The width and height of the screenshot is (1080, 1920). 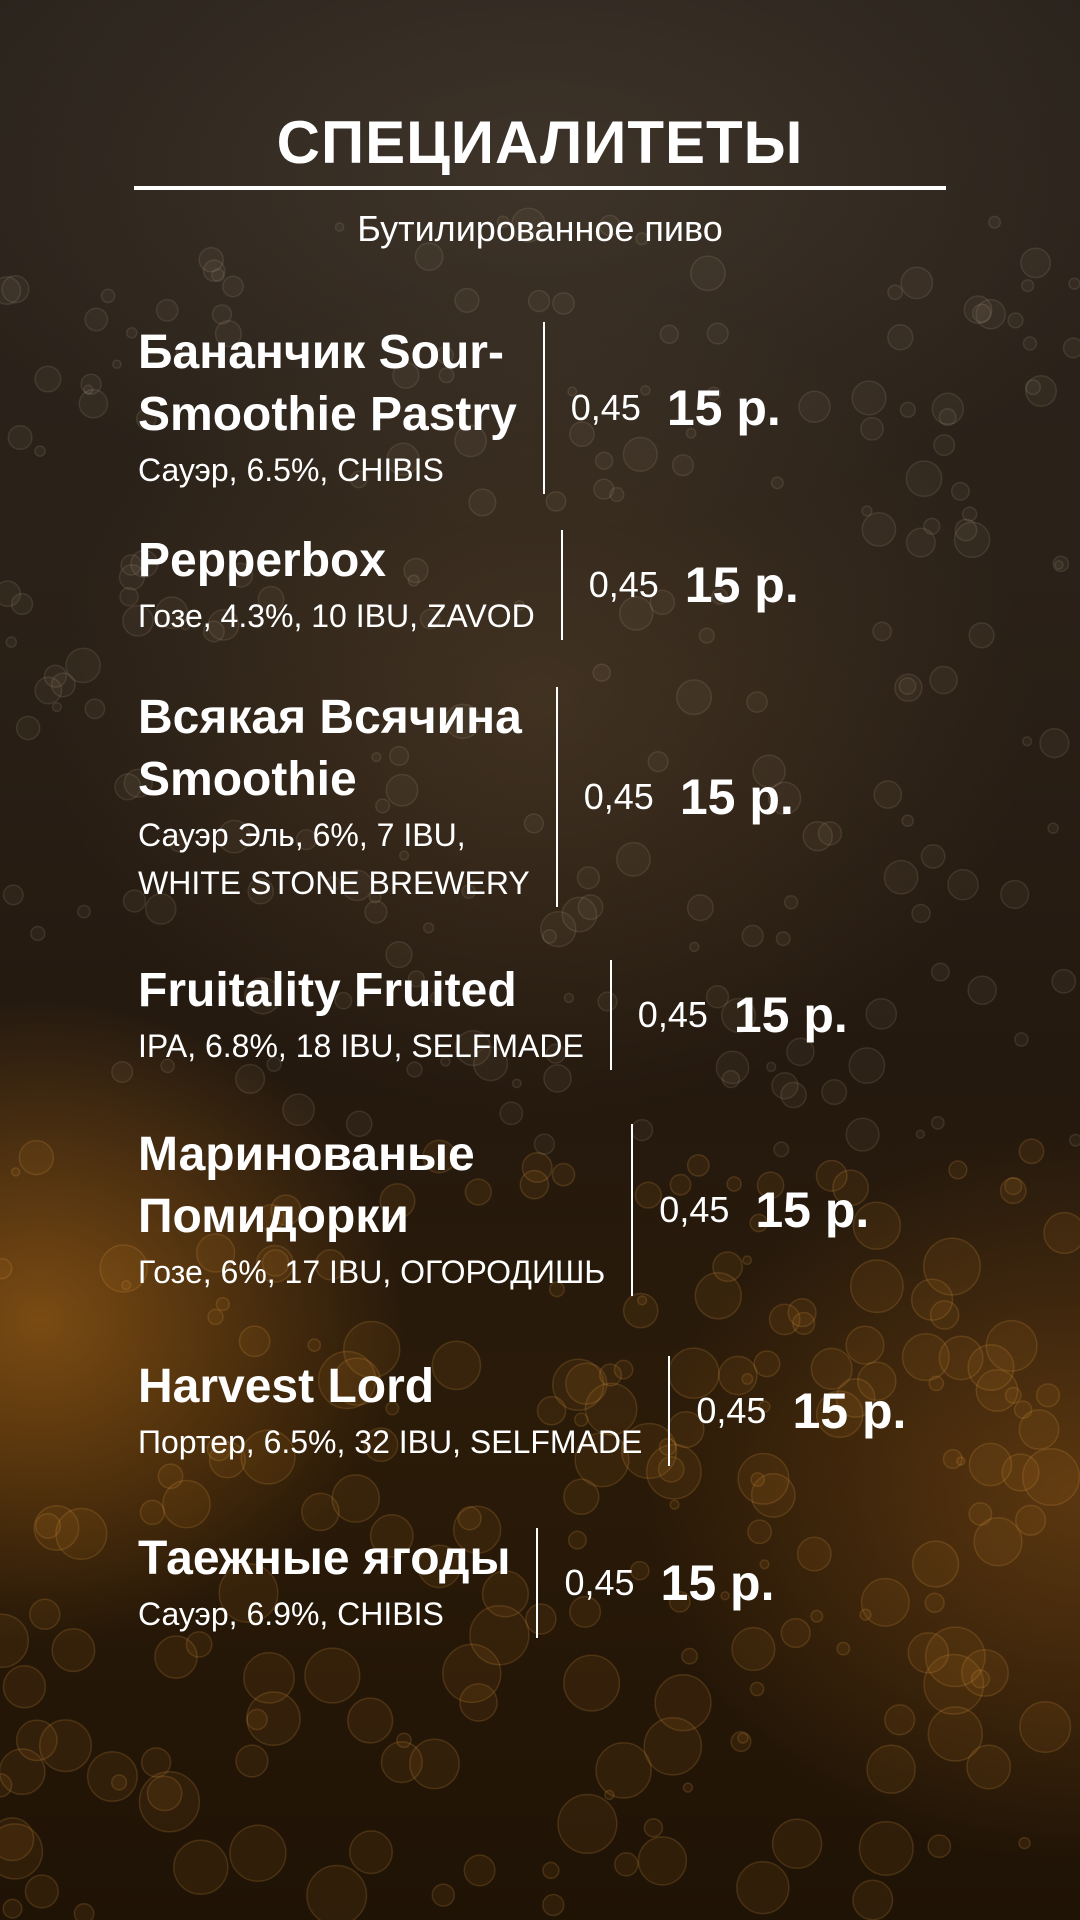 What do you see at coordinates (286, 1386) in the screenshot?
I see `item-name-line: Harvest Lord` at bounding box center [286, 1386].